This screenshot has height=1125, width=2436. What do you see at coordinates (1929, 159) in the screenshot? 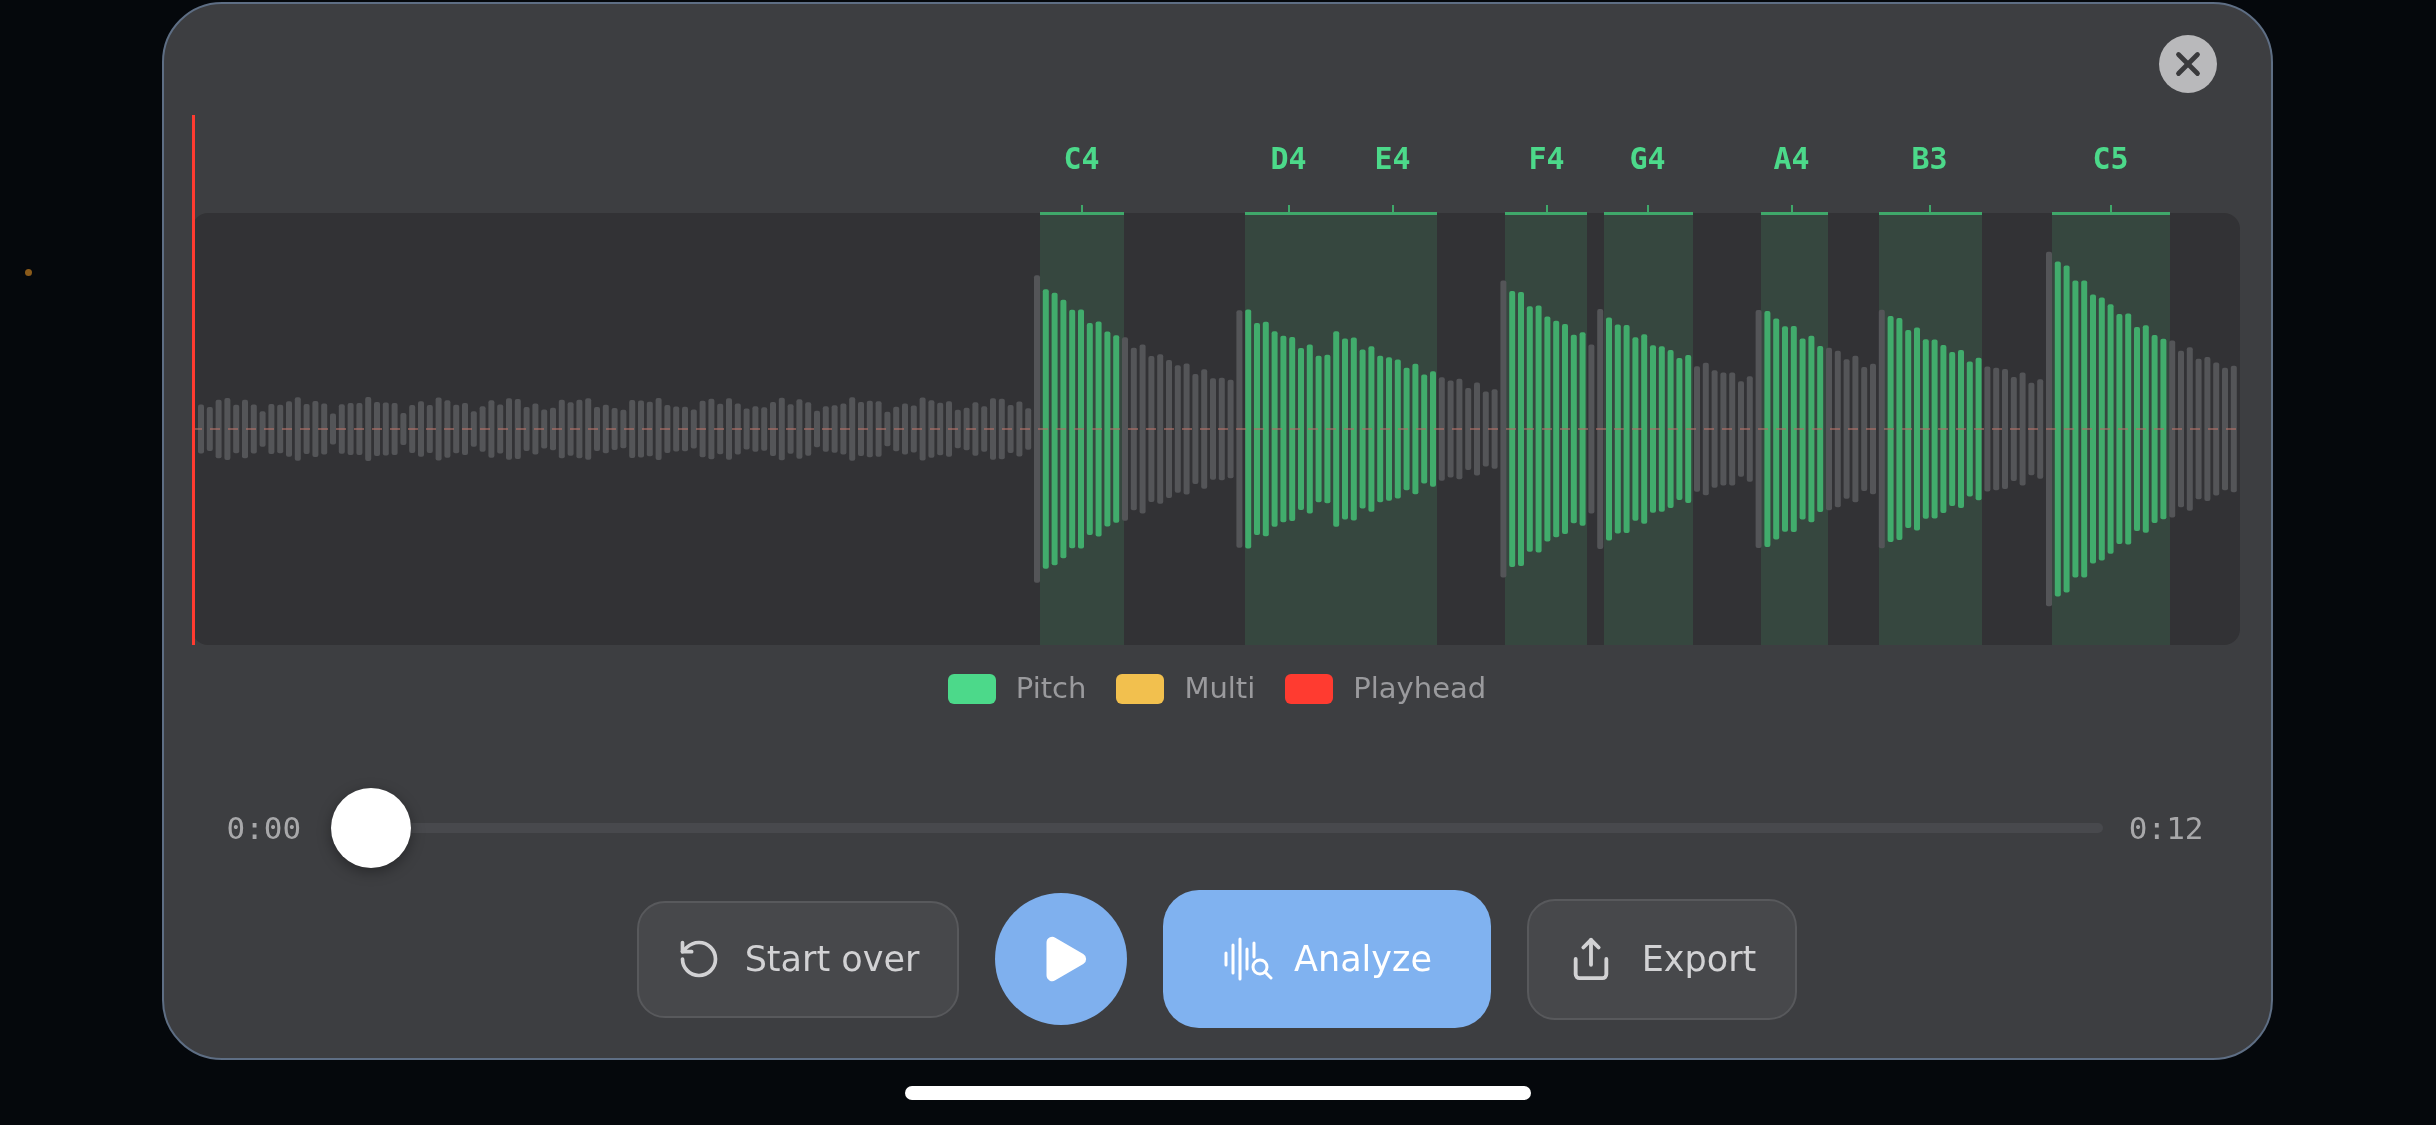
I see `note-label: B3` at bounding box center [1929, 159].